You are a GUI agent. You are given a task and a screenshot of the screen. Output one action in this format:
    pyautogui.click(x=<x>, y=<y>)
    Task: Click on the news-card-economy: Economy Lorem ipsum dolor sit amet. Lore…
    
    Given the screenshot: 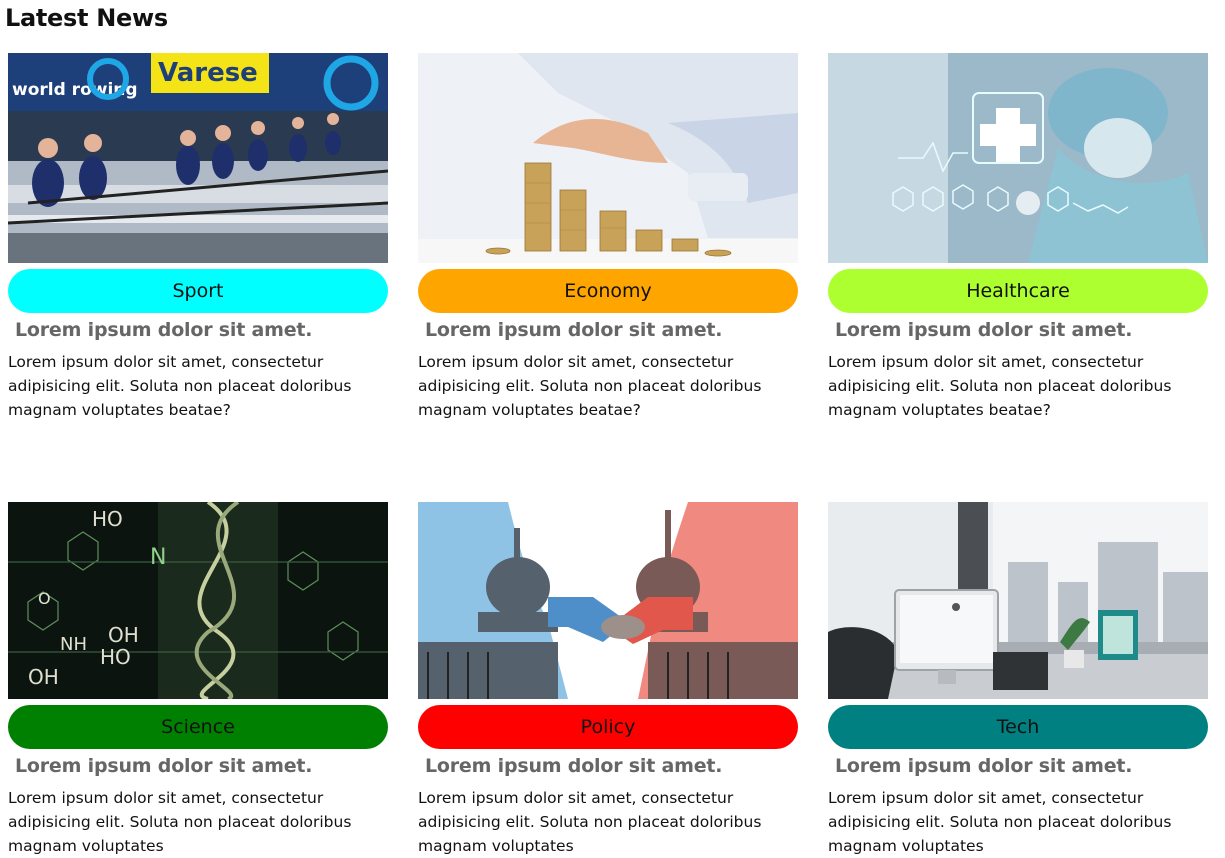 What is the action you would take?
    pyautogui.click(x=608, y=237)
    